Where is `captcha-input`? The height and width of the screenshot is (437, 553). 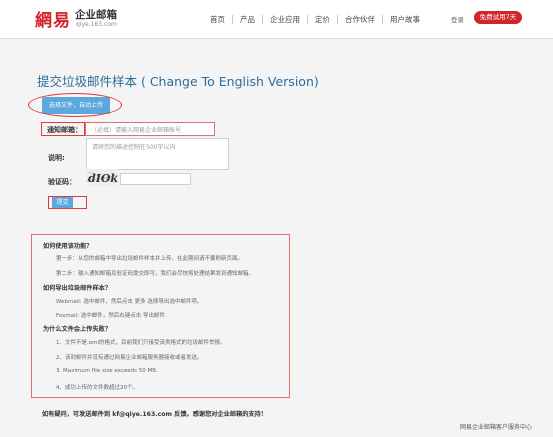
captcha-input is located at coordinates (155, 179).